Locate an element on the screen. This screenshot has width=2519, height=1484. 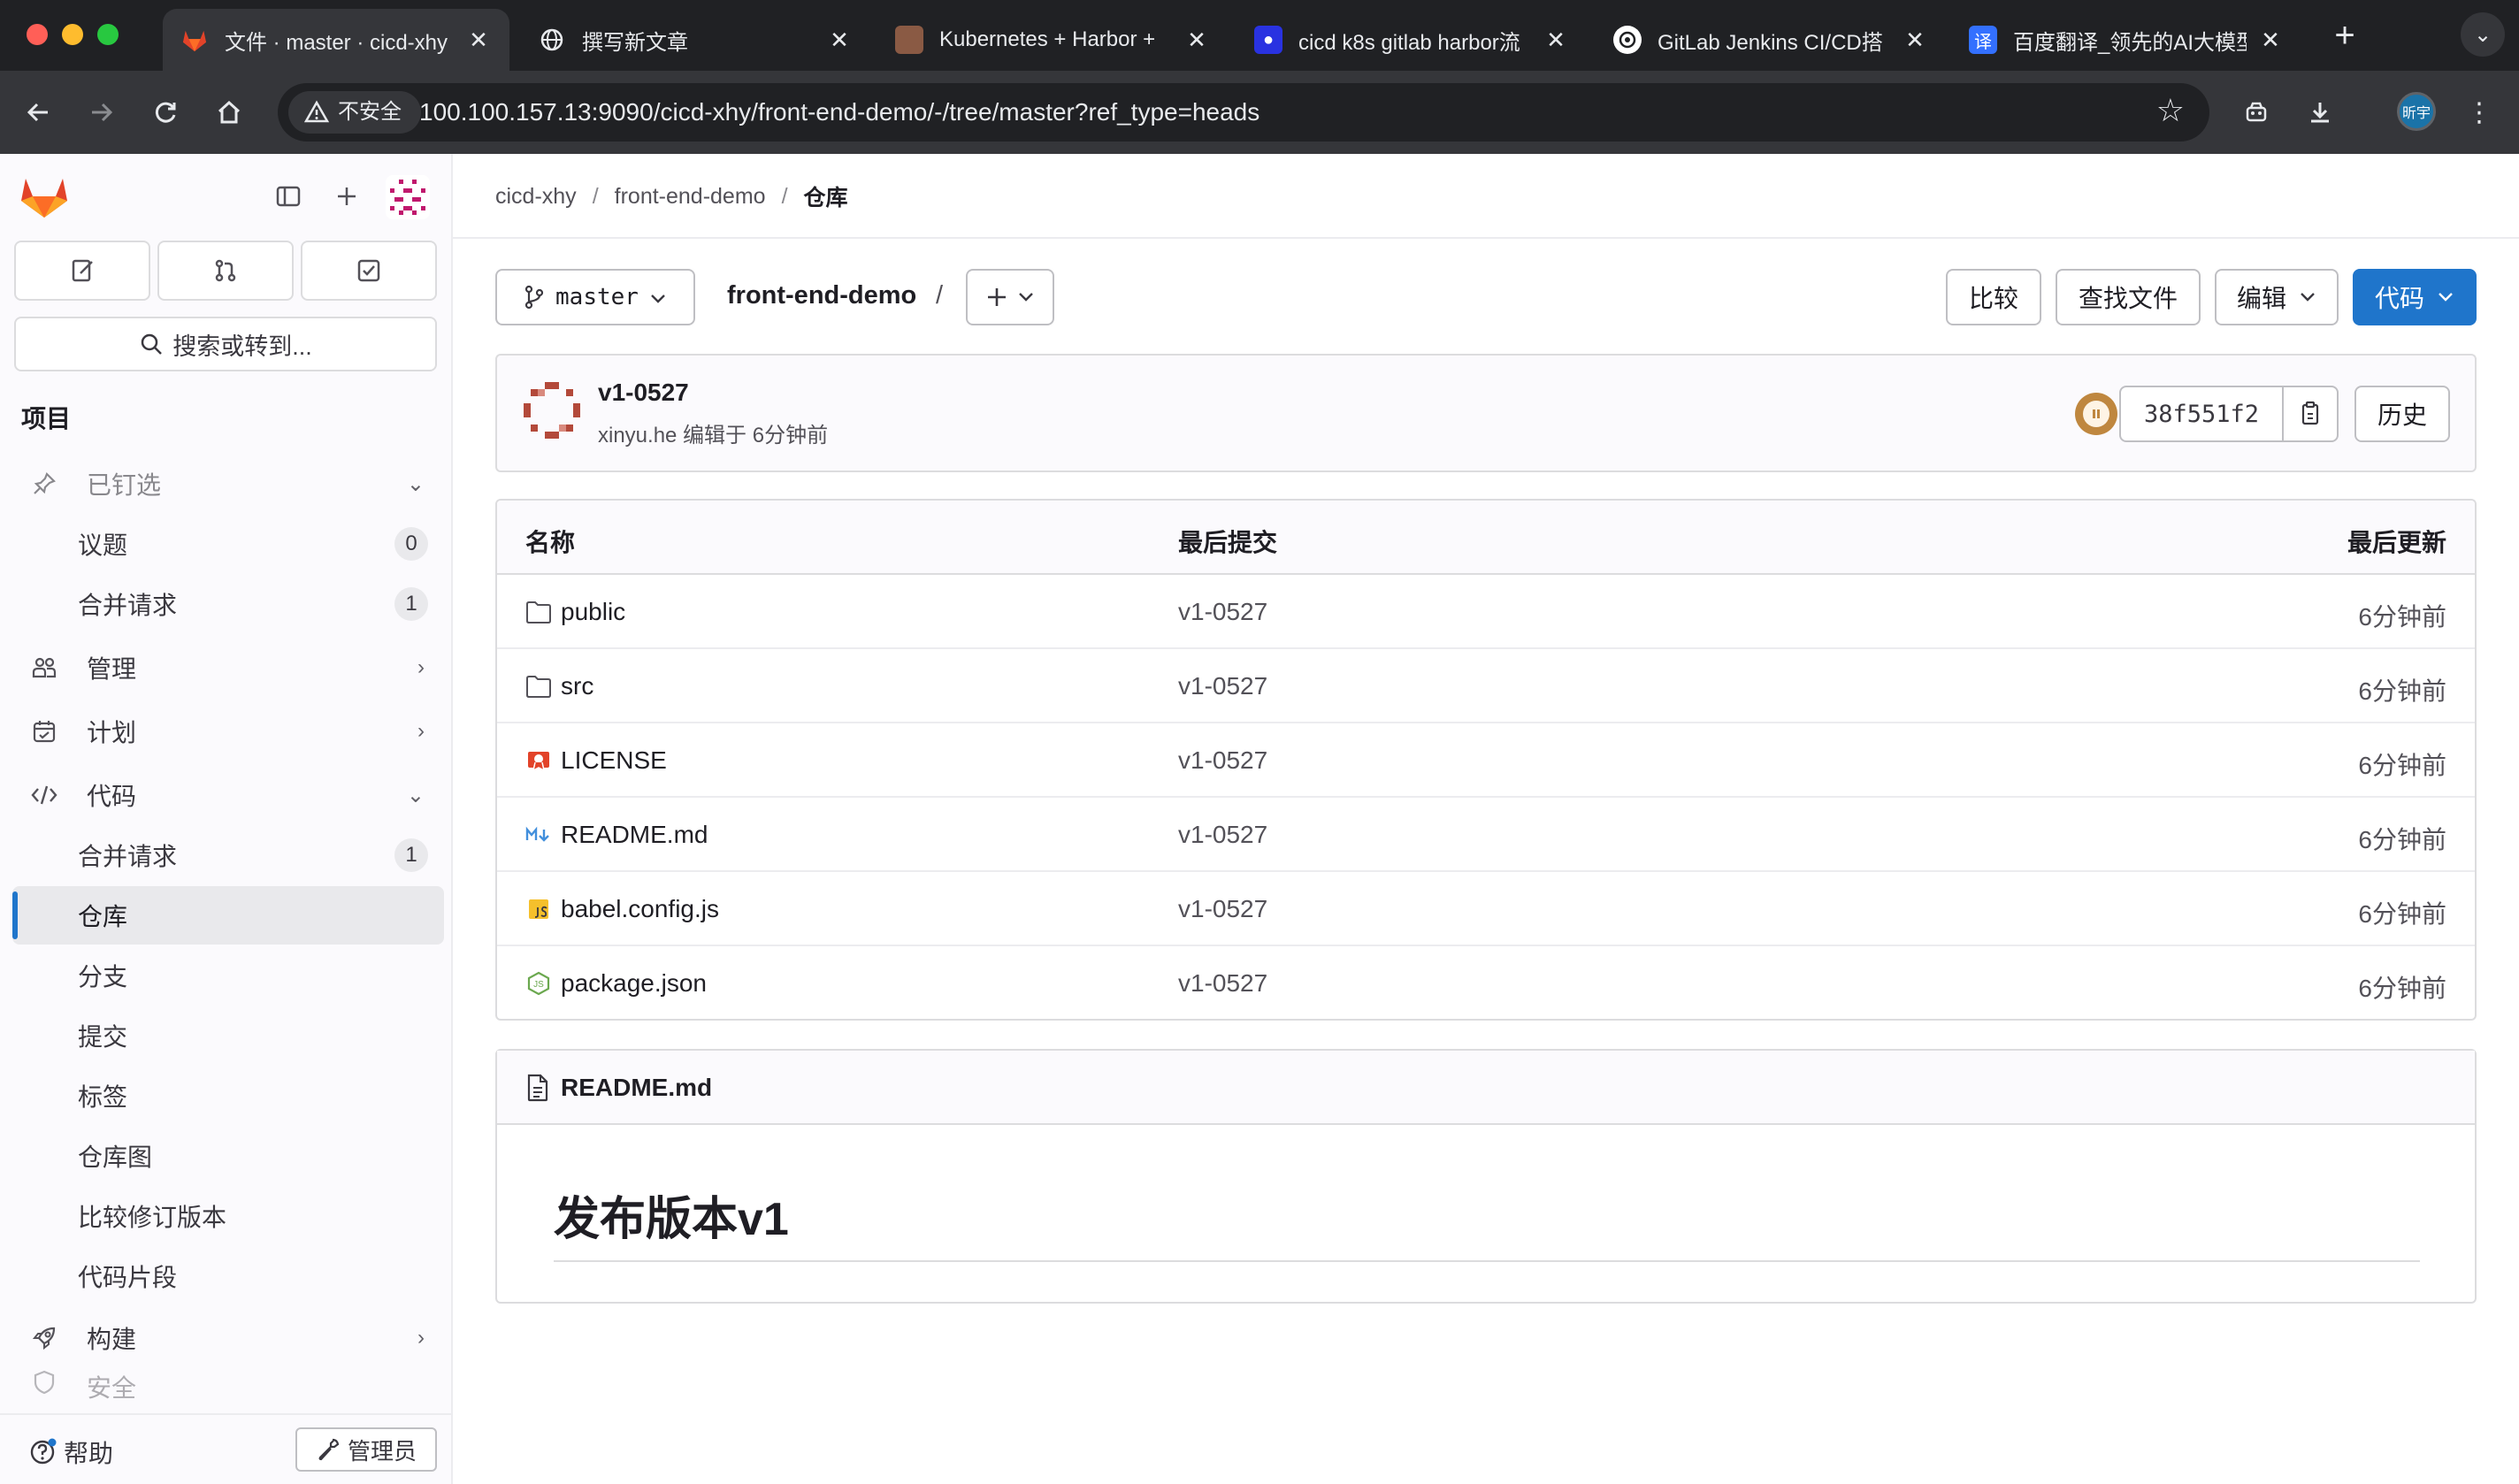
file-name-link: public is located at coordinates (593, 612).